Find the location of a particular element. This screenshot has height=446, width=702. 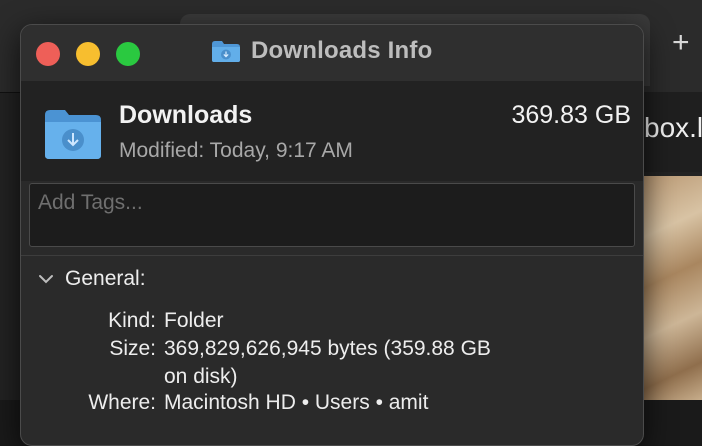

window-titlebar: Downloads Info is located at coordinates (332, 53).